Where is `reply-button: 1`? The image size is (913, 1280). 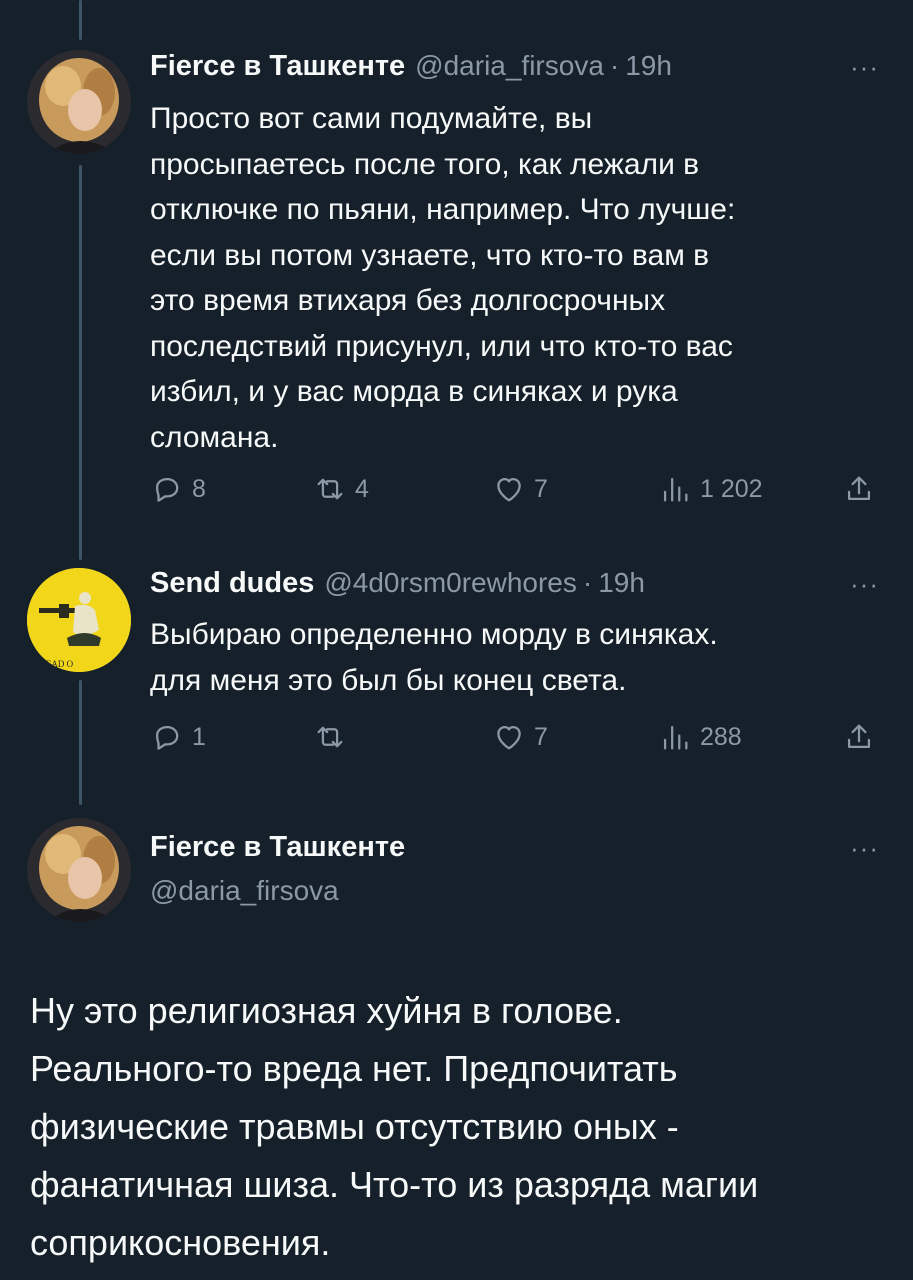
reply-button: 1 is located at coordinates (178, 737).